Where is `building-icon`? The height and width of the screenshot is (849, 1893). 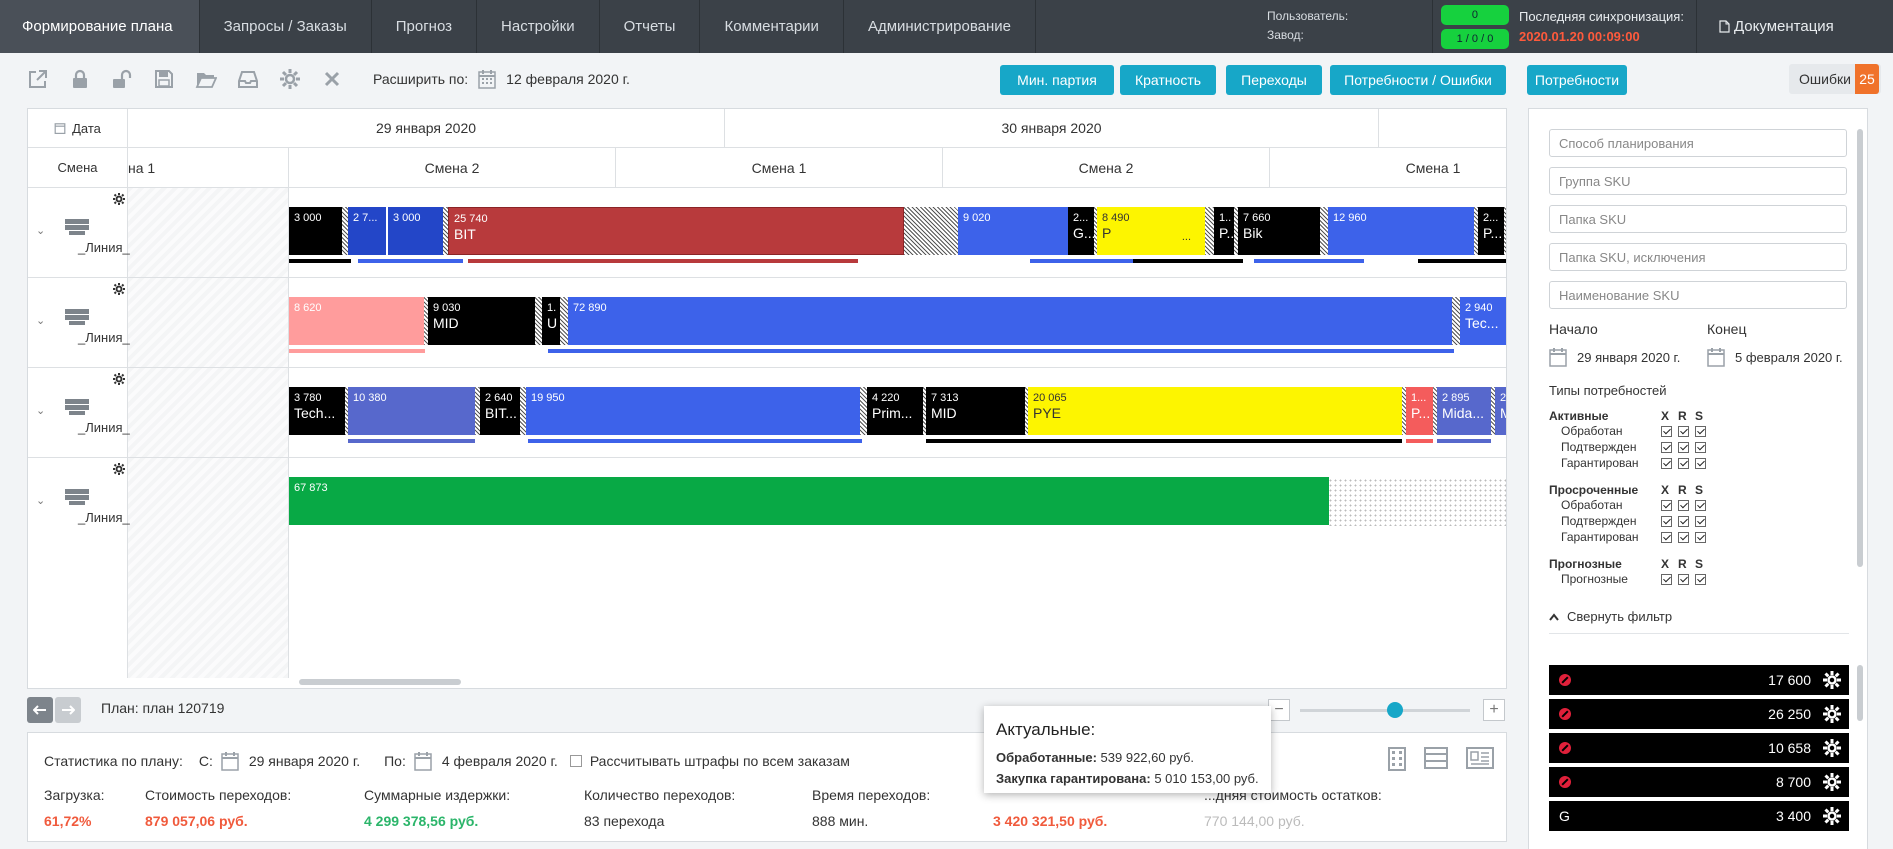
building-icon is located at coordinates (1397, 759).